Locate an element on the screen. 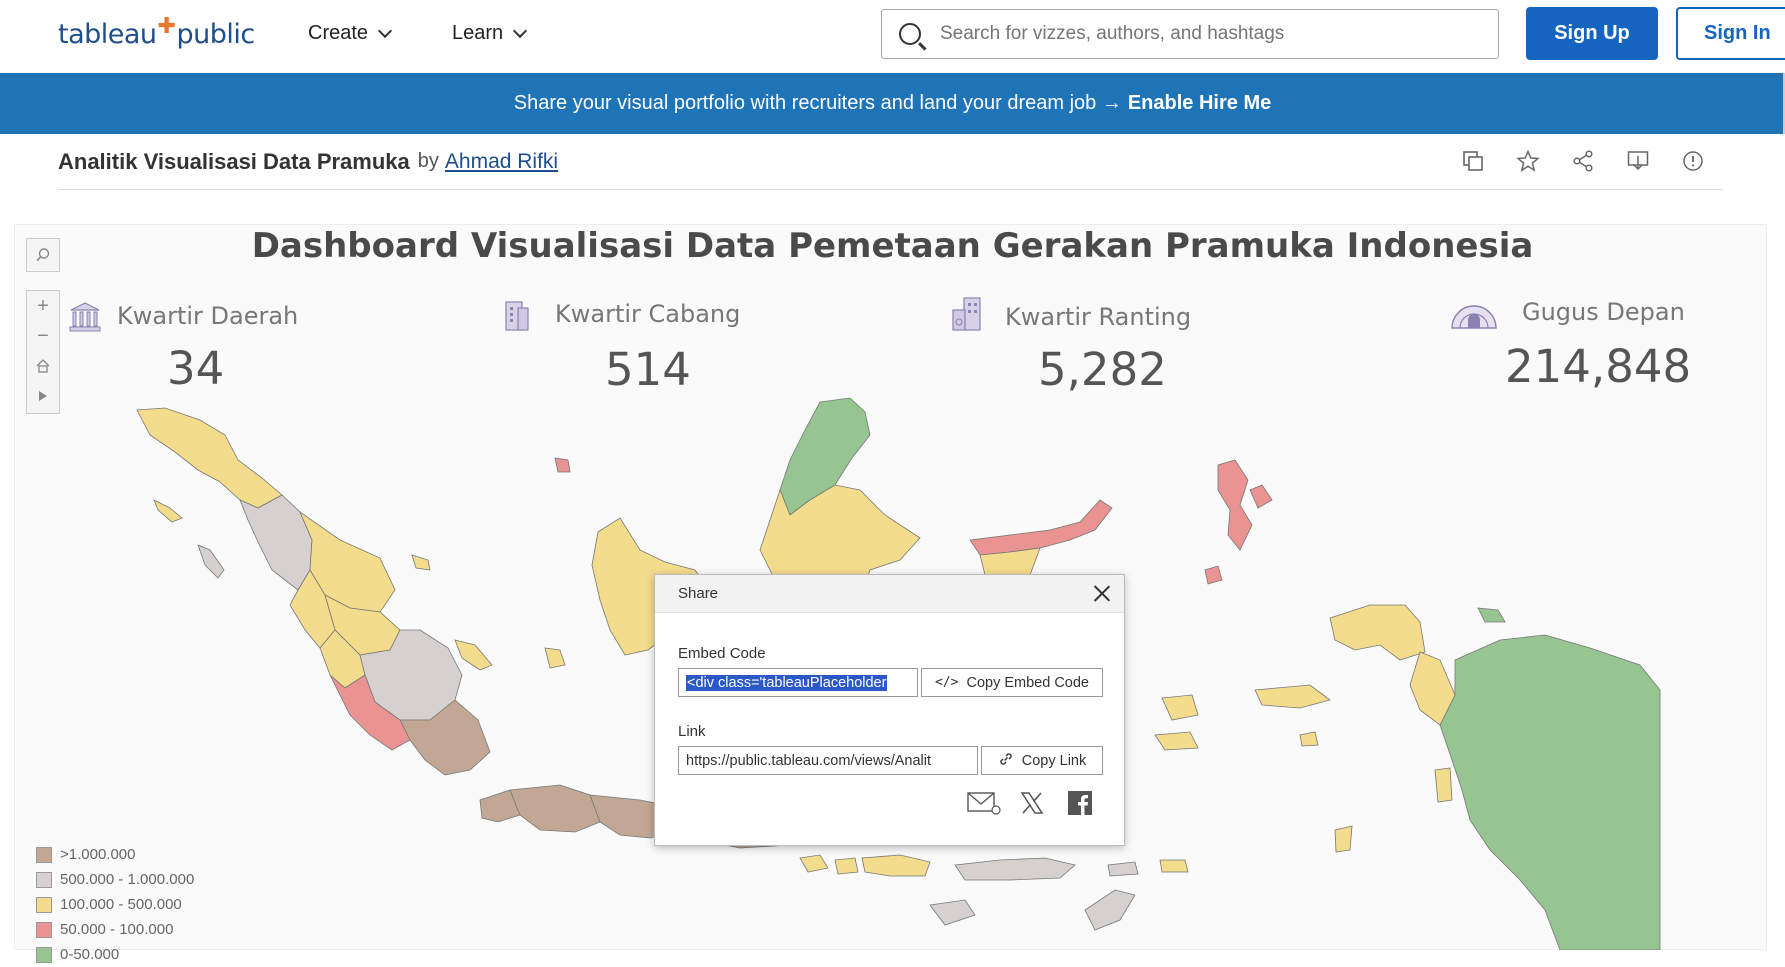  island-buru is located at coordinates (1180, 707).